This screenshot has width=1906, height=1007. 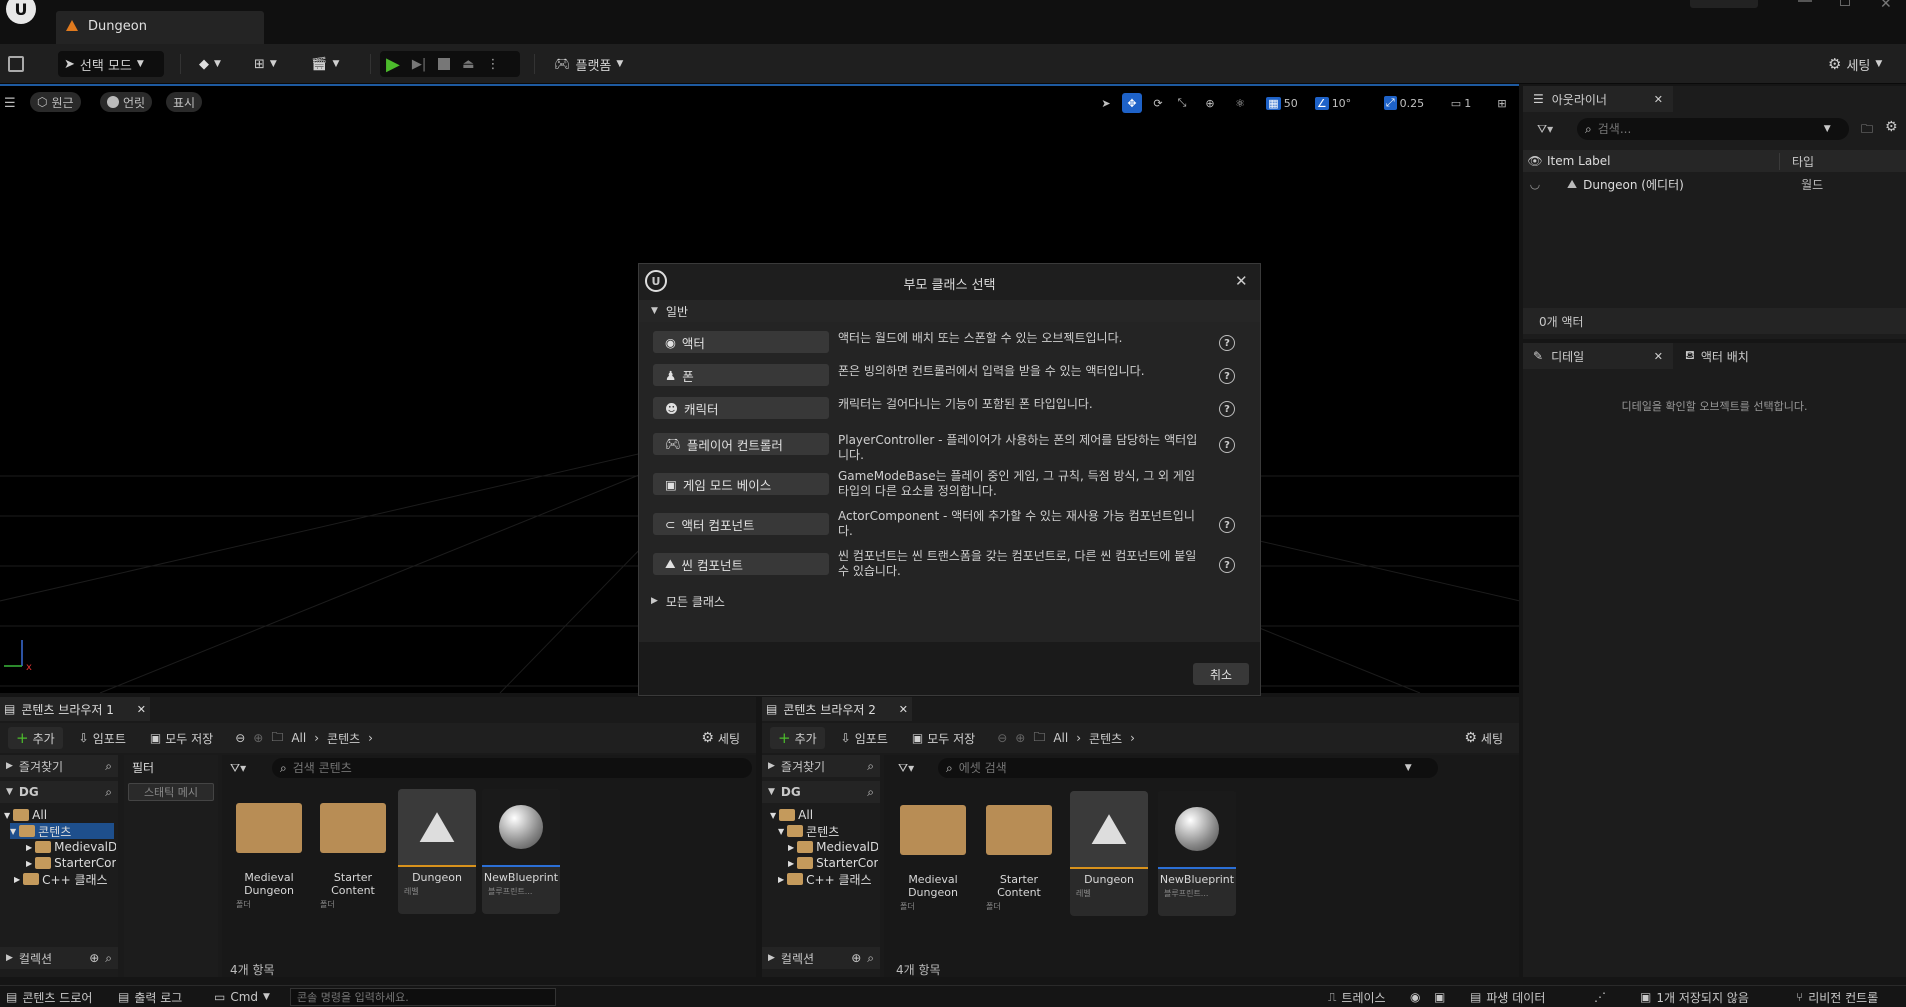 What do you see at coordinates (21, 12) in the screenshot?
I see `unreal-logo: U` at bounding box center [21, 12].